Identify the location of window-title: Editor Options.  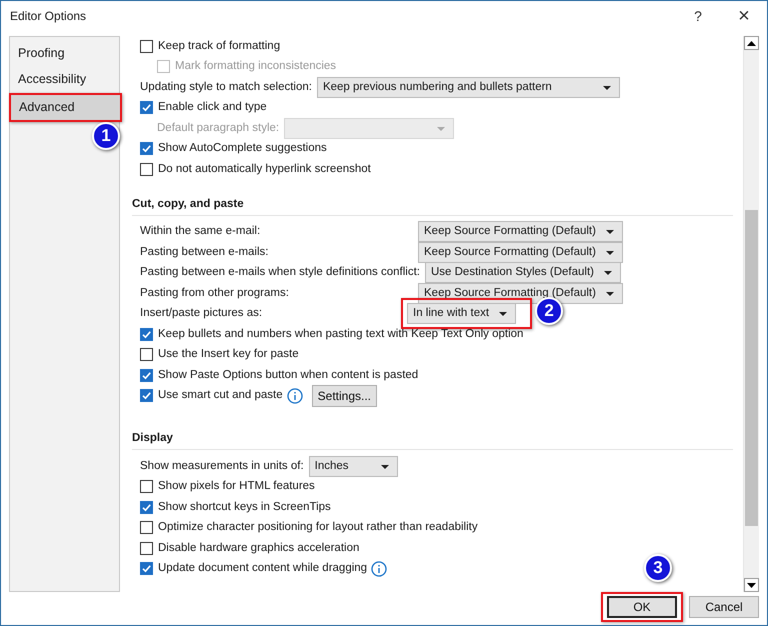
(49, 16).